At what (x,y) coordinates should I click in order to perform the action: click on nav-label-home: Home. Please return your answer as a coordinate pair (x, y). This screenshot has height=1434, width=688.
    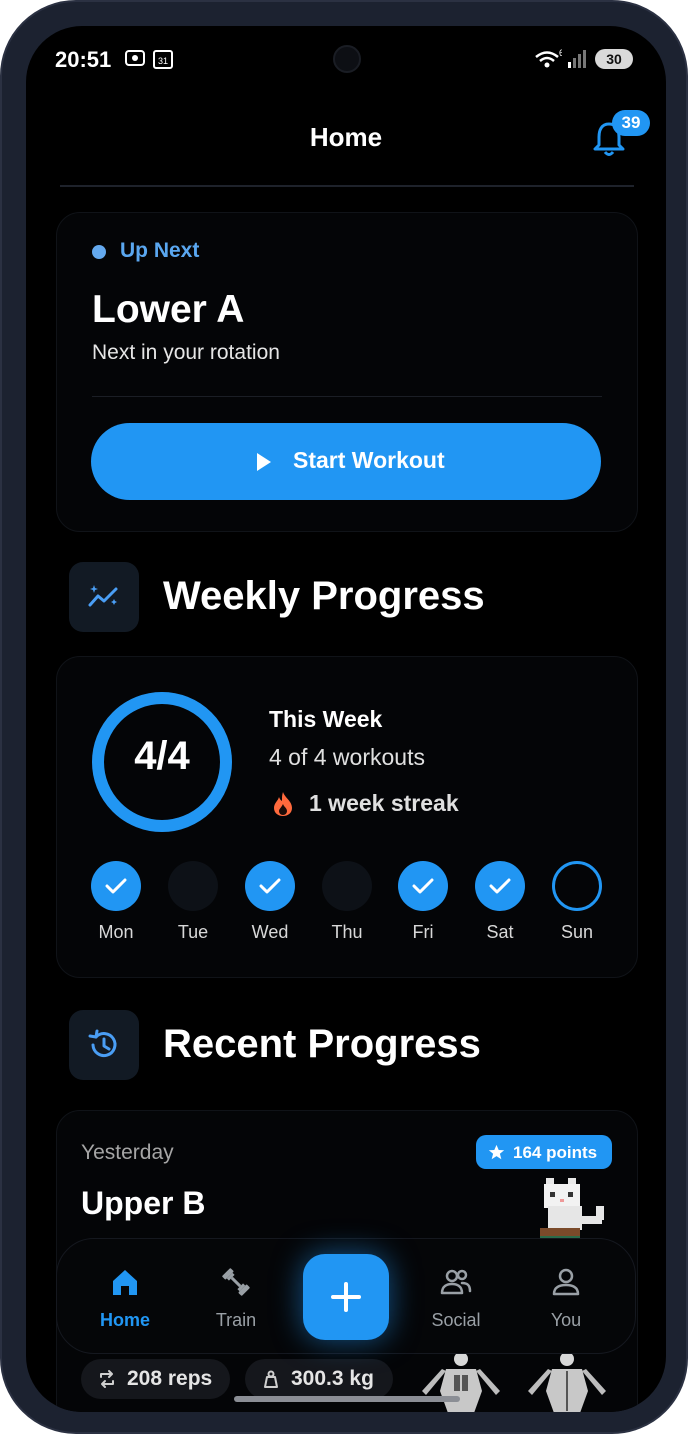
    Looking at the image, I should click on (124, 1320).